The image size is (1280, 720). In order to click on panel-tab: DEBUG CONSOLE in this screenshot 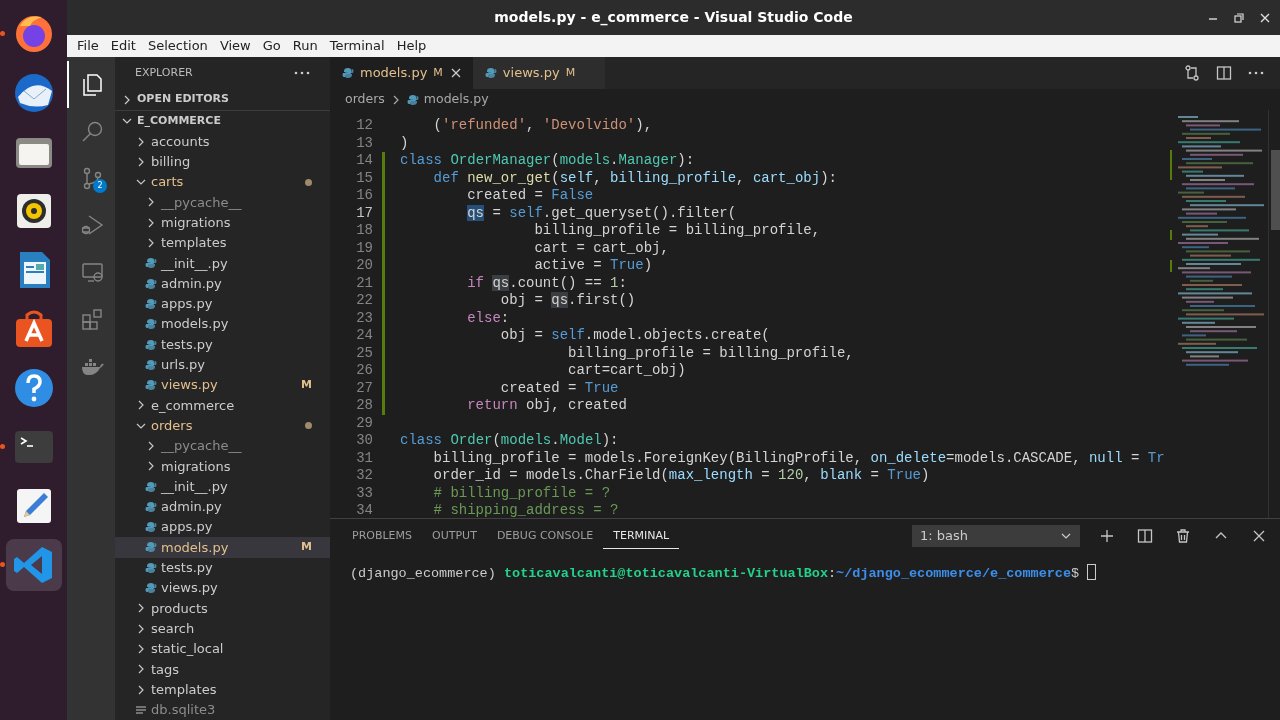, I will do `click(545, 536)`.